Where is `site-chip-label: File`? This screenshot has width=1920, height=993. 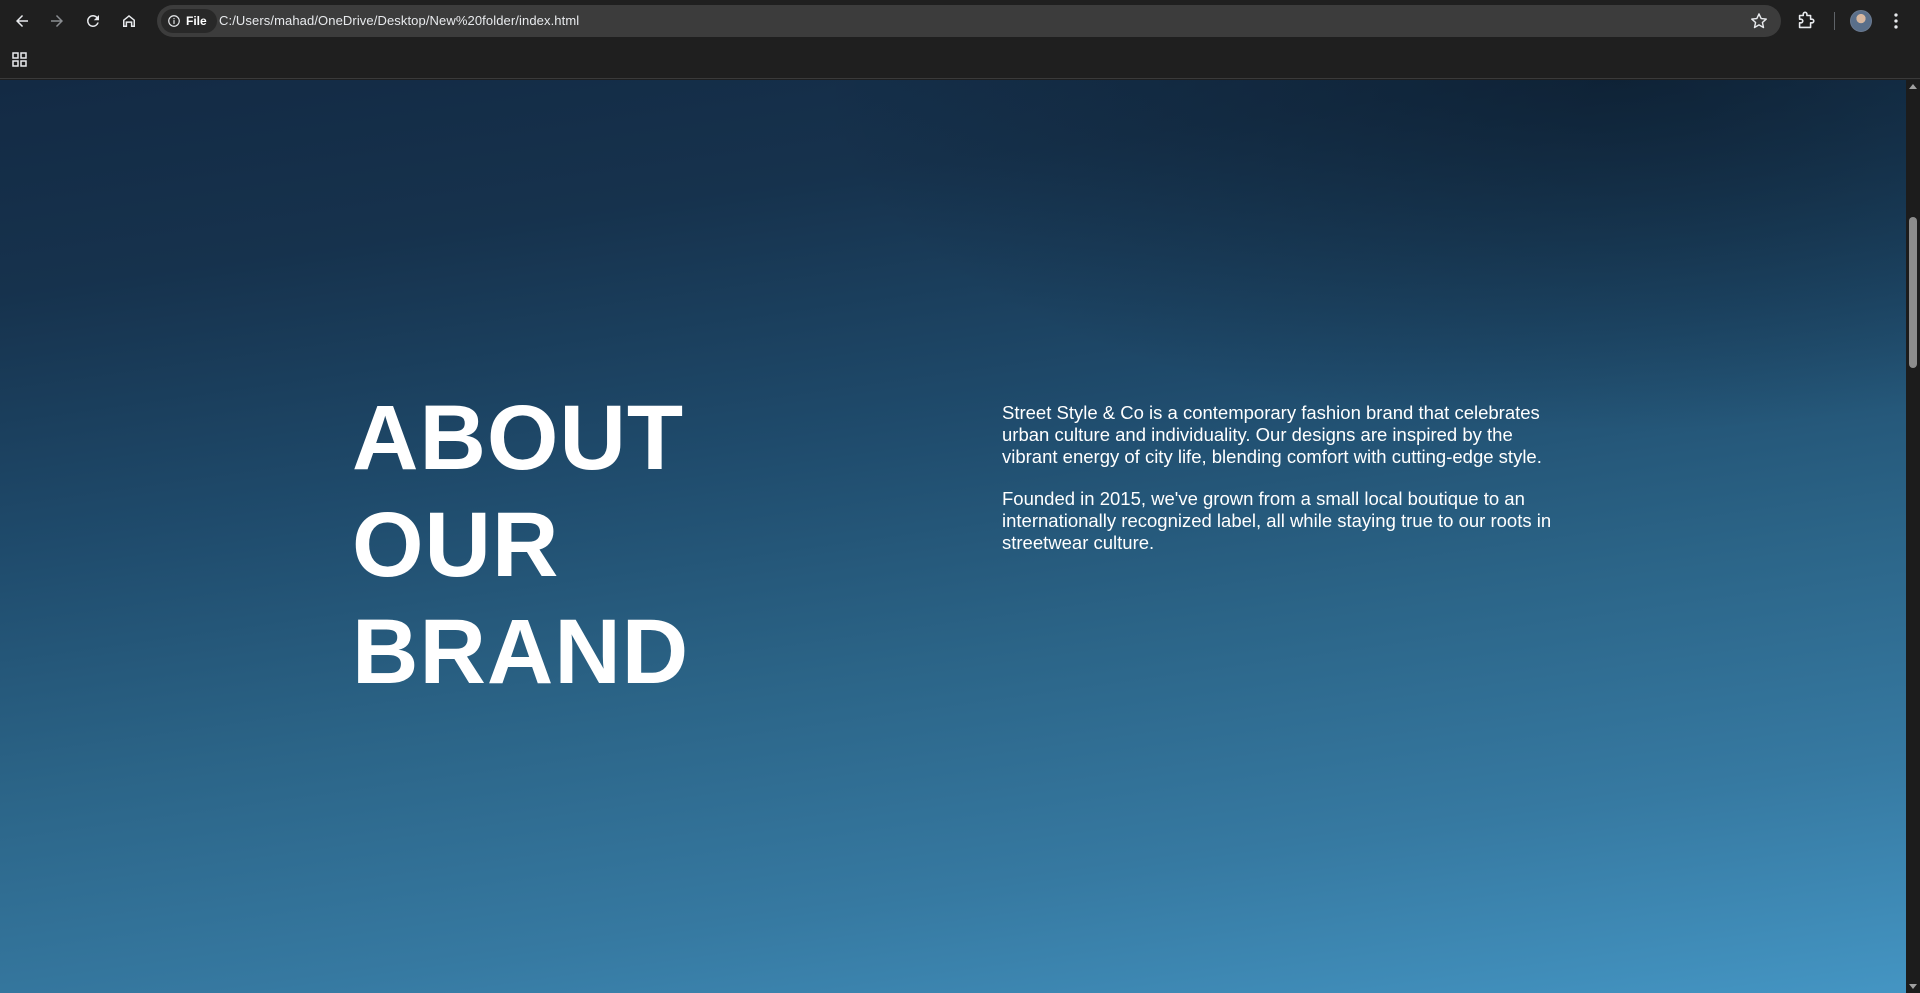
site-chip-label: File is located at coordinates (196, 21).